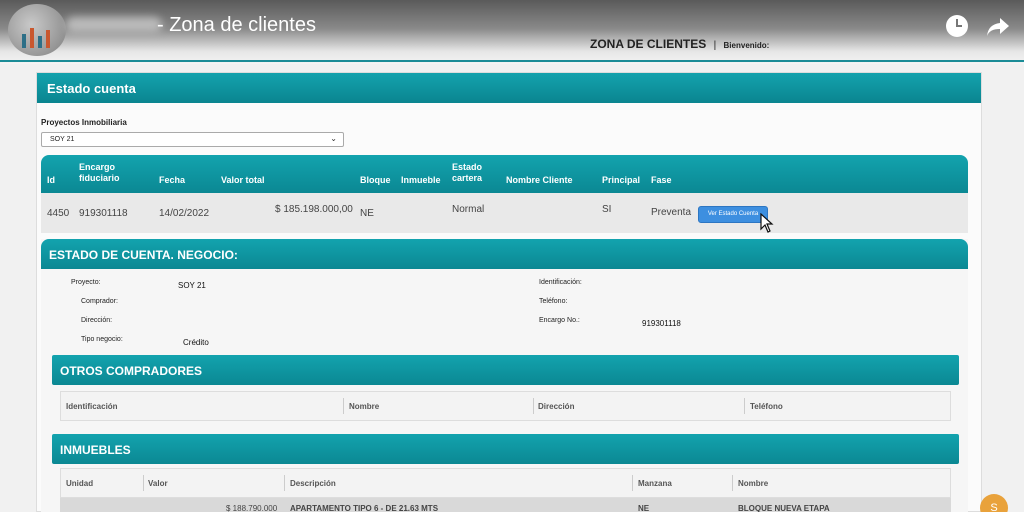 The image size is (1024, 512). What do you see at coordinates (539, 180) in the screenshot?
I see `col-nombre: Nombre Cliente` at bounding box center [539, 180].